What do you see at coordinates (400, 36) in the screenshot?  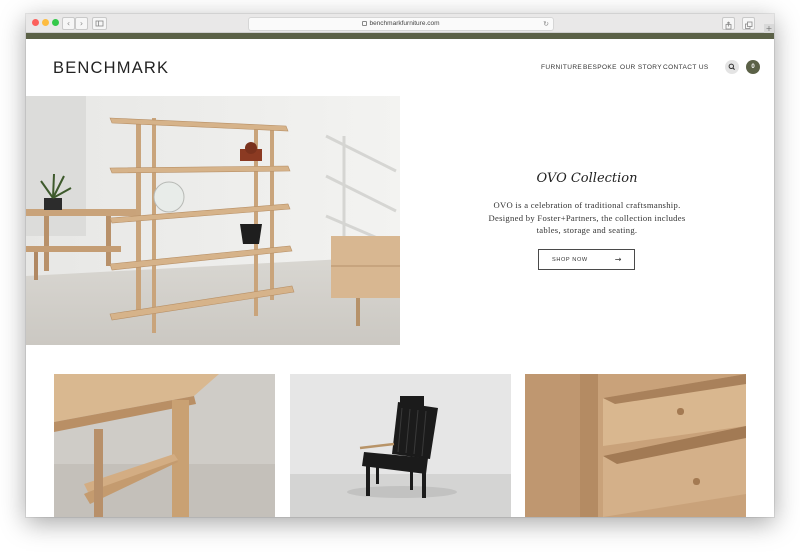 I see `site-top-bar` at bounding box center [400, 36].